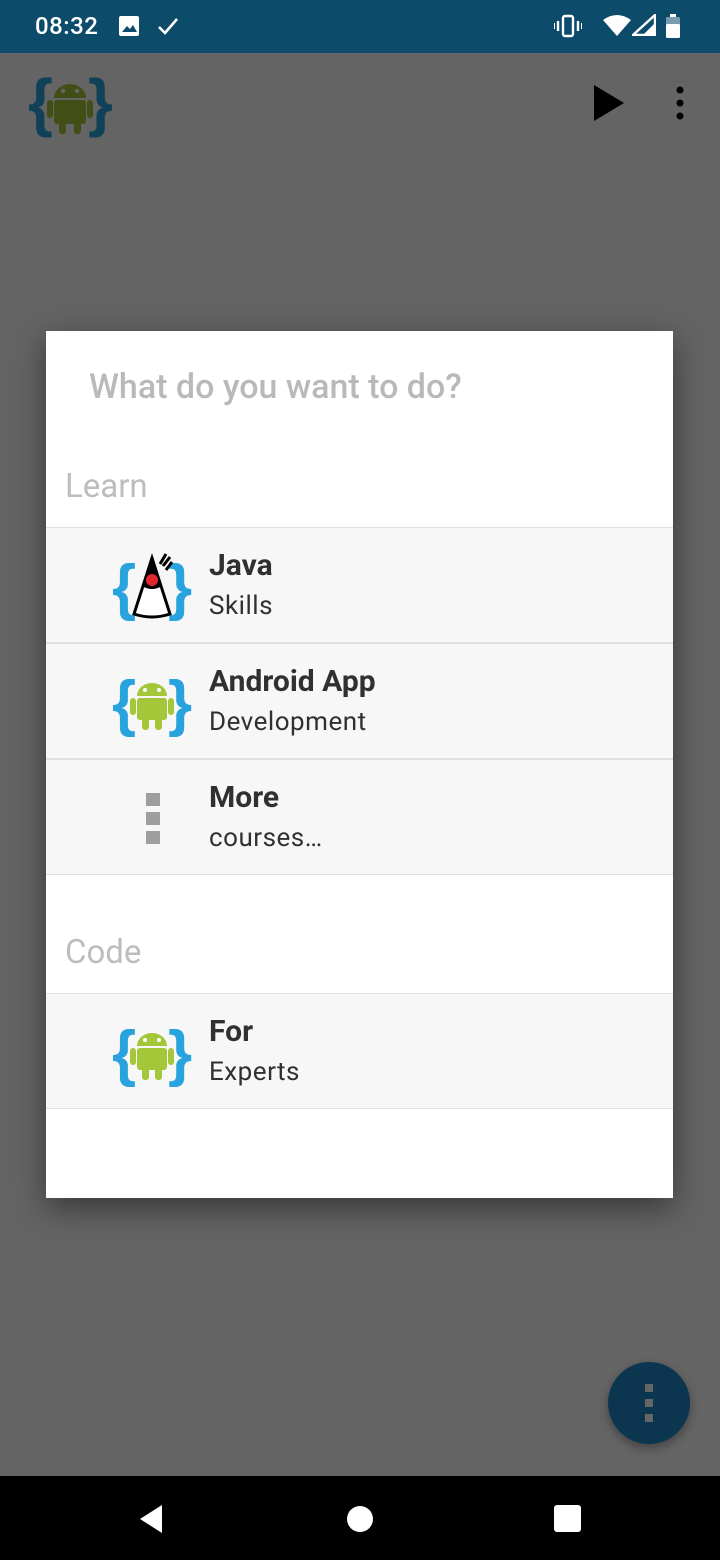  I want to click on check-icon, so click(168, 26).